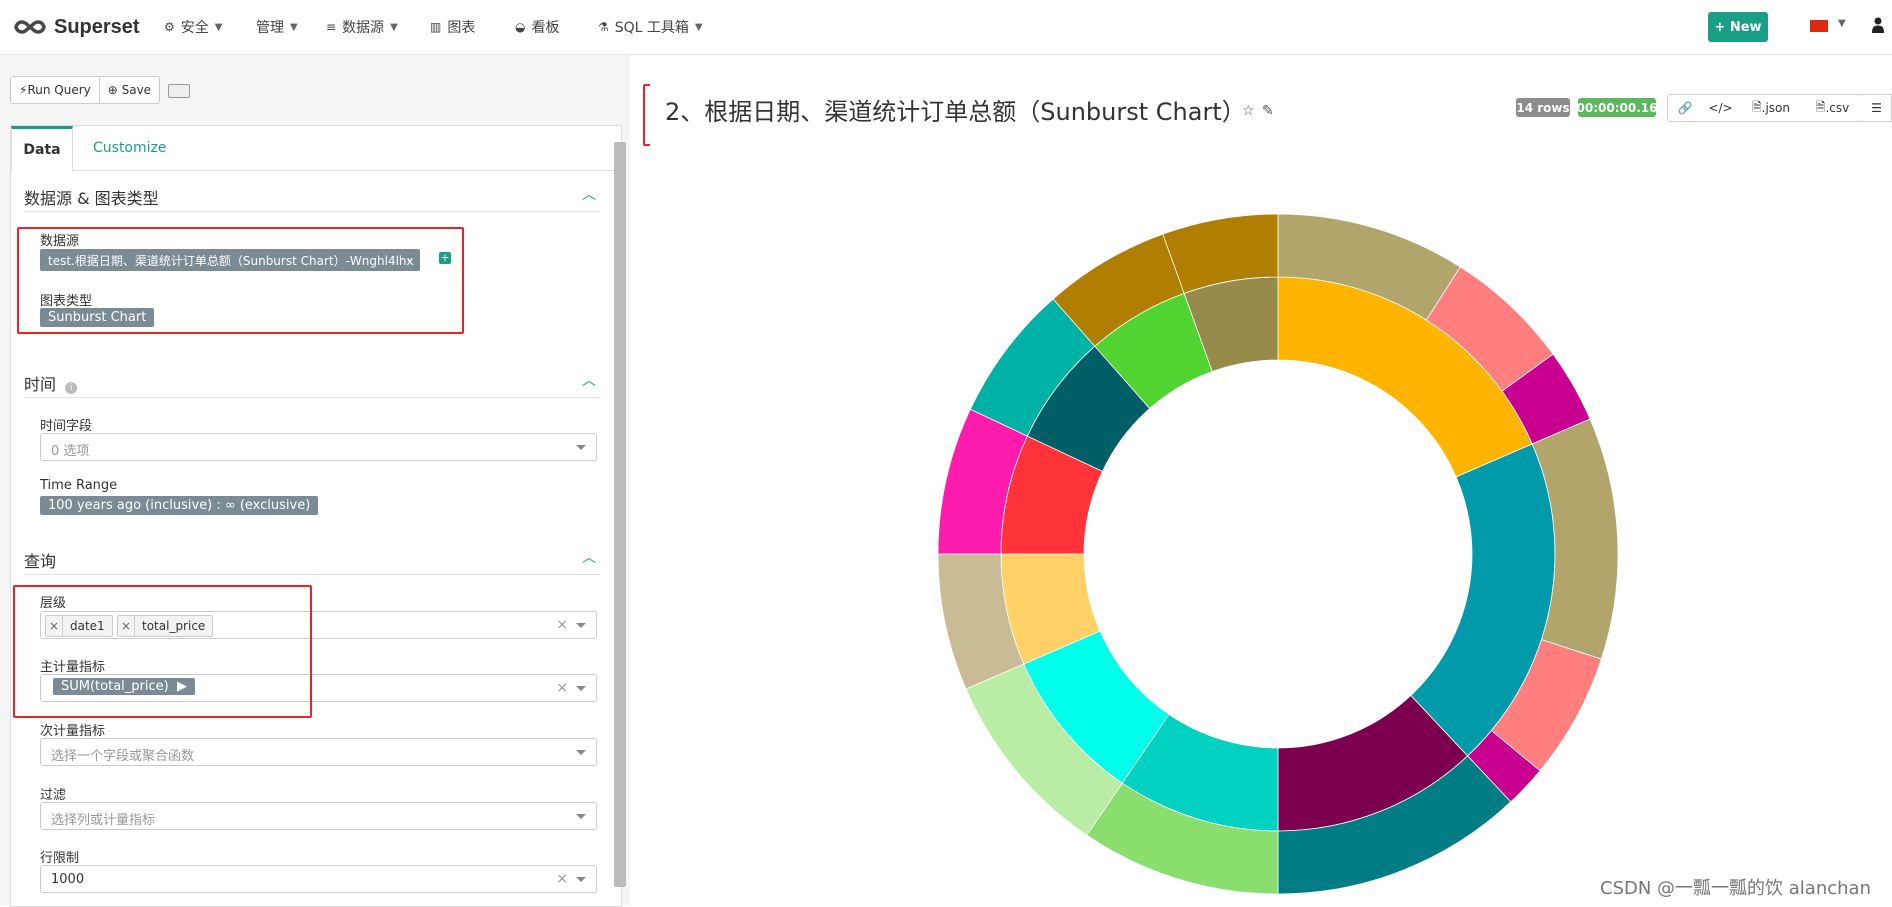 The image size is (1892, 907). Describe the element at coordinates (1735, 888) in the screenshot. I see `watermark: CSDN @一瓢一瓢的饮 alanchan` at that location.